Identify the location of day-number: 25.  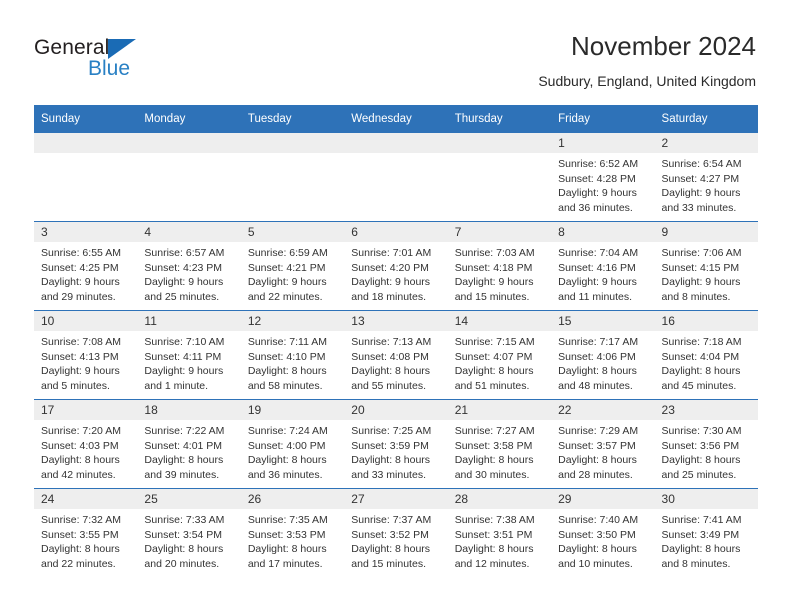
(189, 499).